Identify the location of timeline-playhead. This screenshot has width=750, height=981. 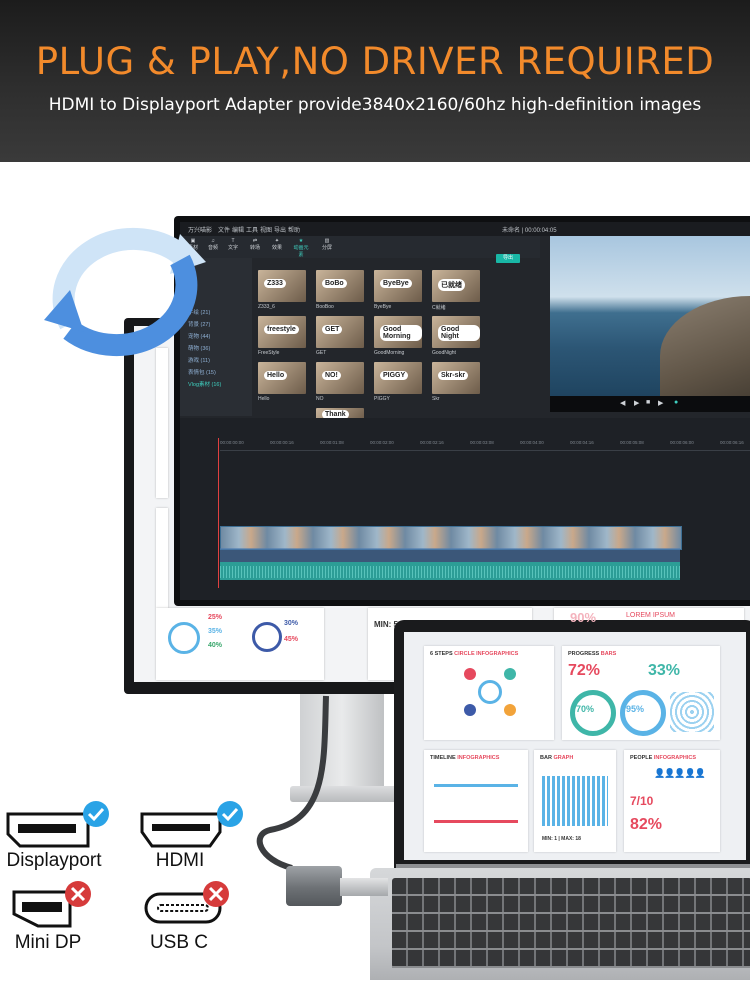
(218, 513).